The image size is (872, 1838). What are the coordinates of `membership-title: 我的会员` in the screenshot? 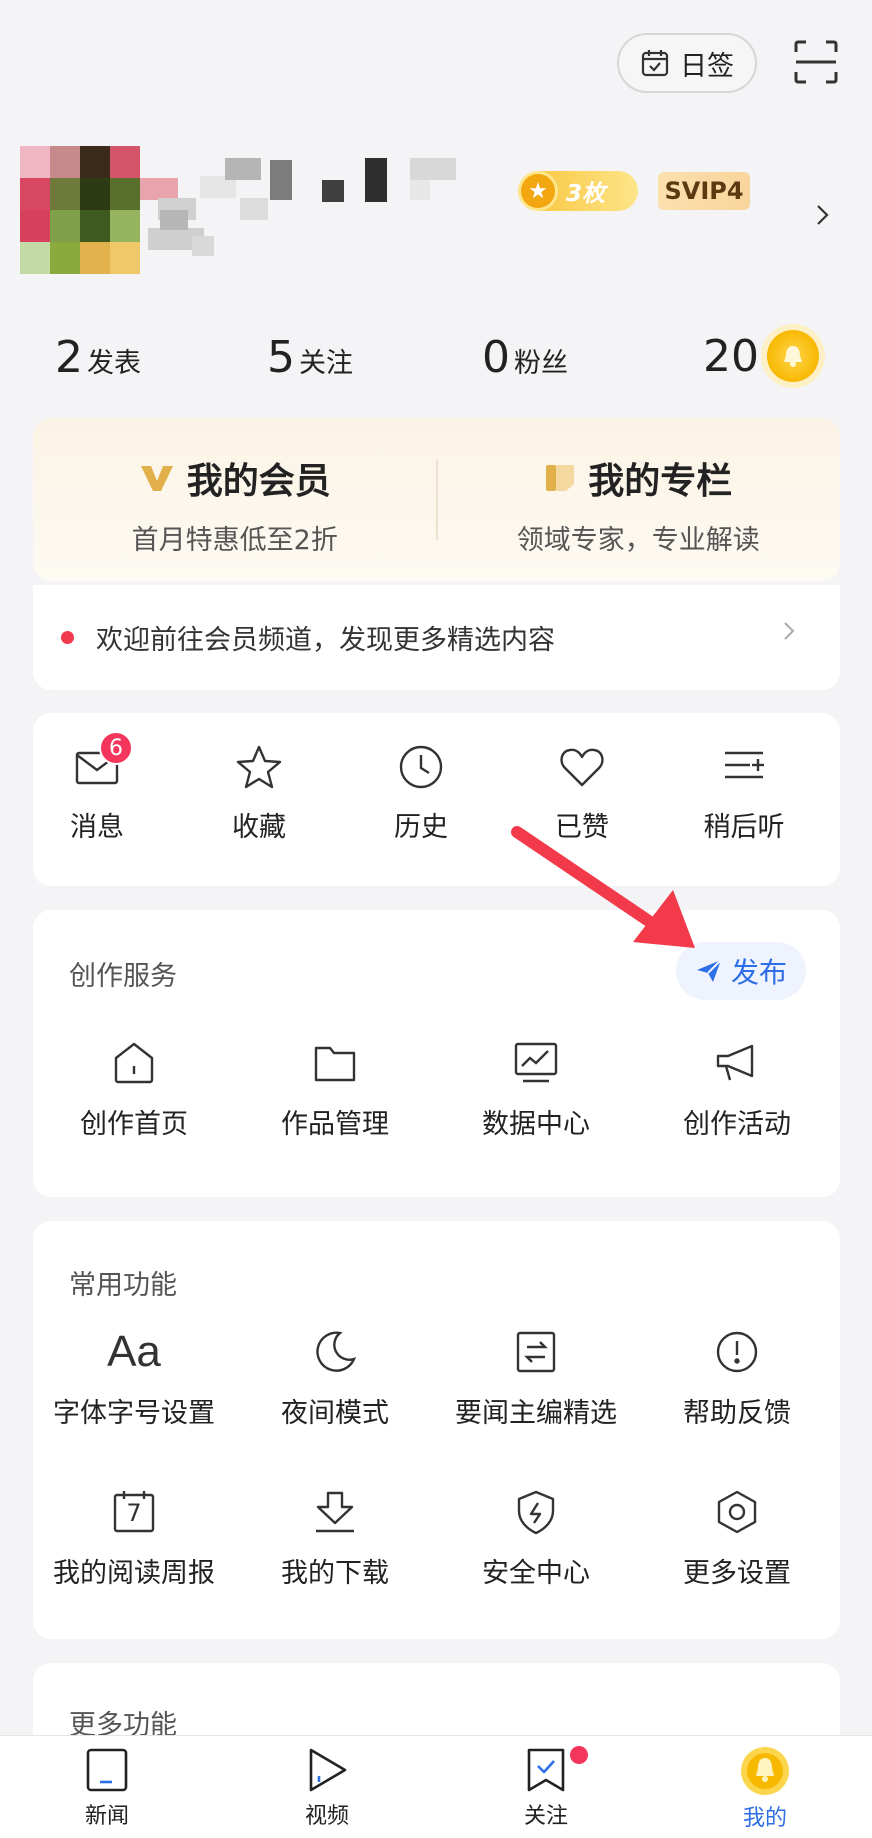 It's located at (258, 481).